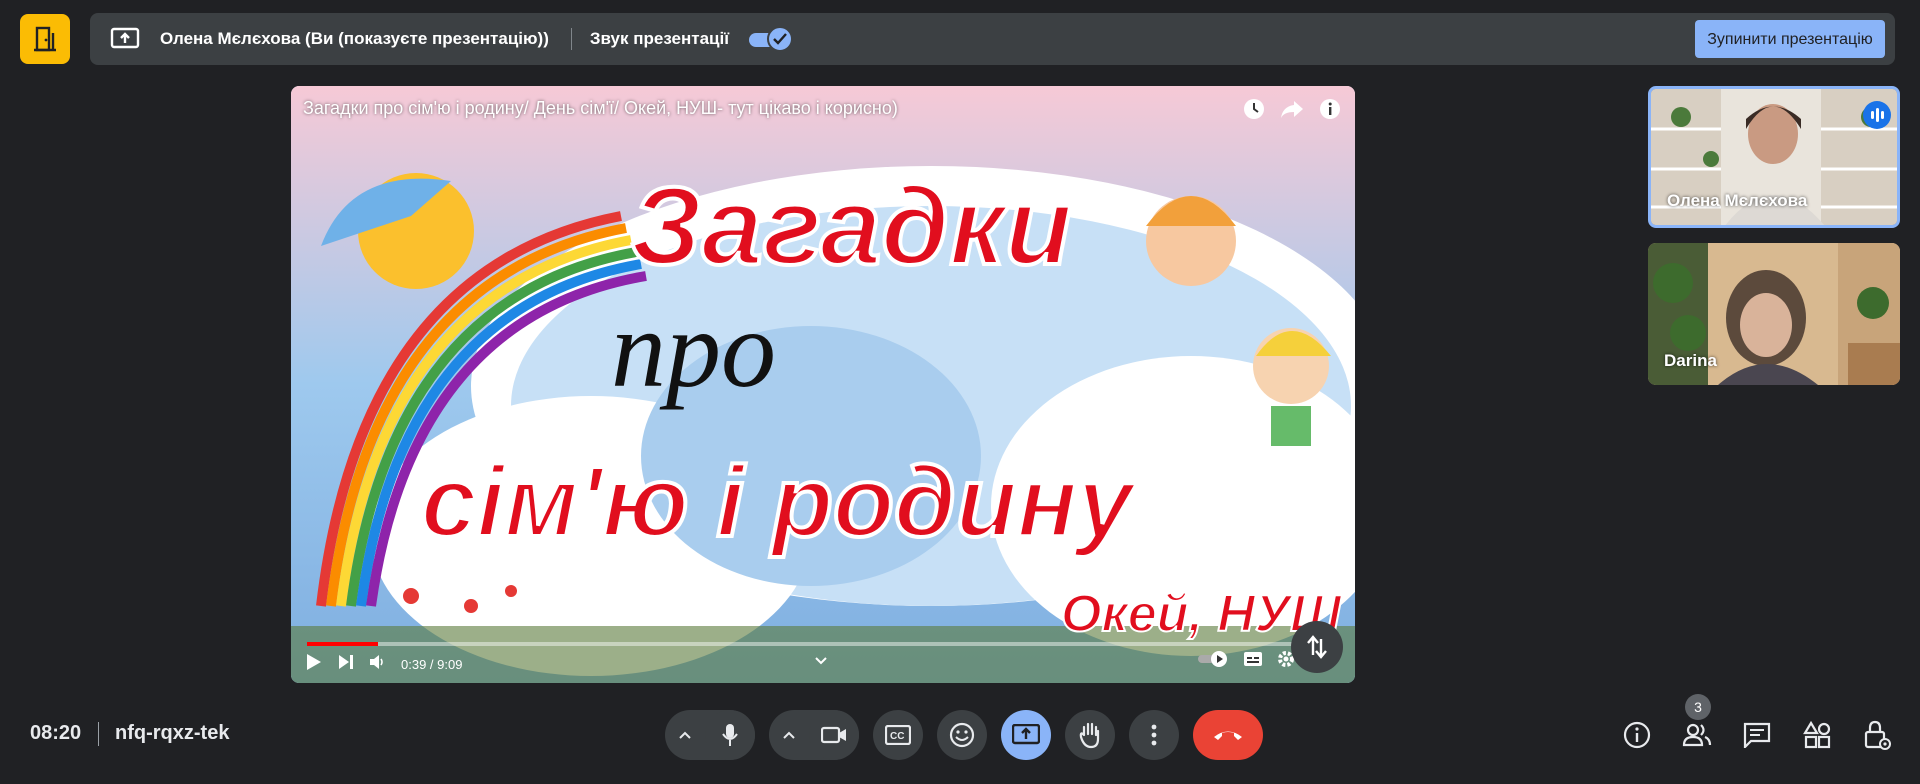 Image resolution: width=1920 pixels, height=784 pixels. I want to click on swap-layout-button, so click(1317, 647).